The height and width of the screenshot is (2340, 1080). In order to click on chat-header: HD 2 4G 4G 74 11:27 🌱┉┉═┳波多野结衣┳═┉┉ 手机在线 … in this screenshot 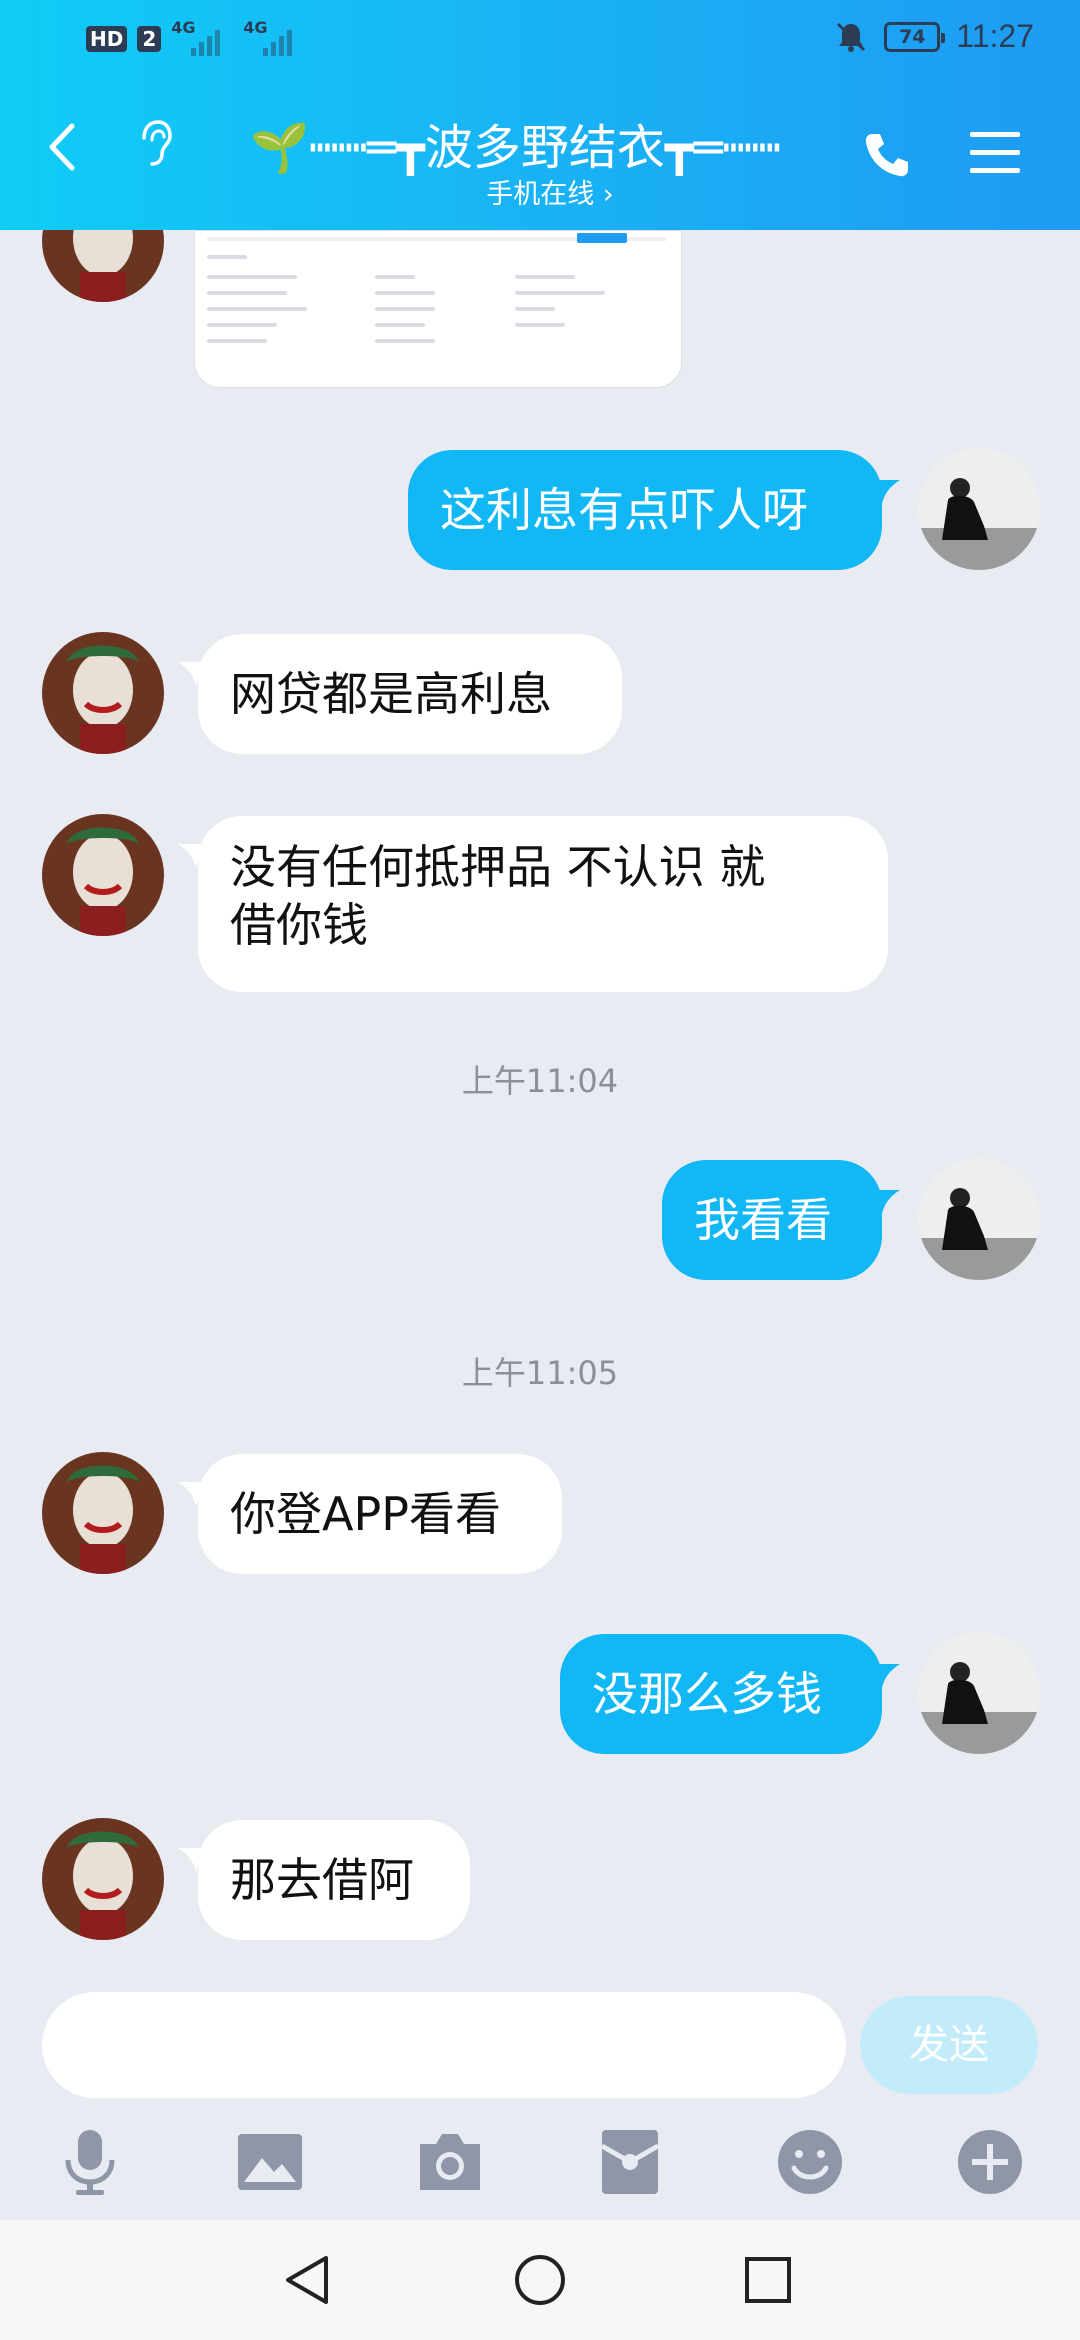, I will do `click(540, 115)`.